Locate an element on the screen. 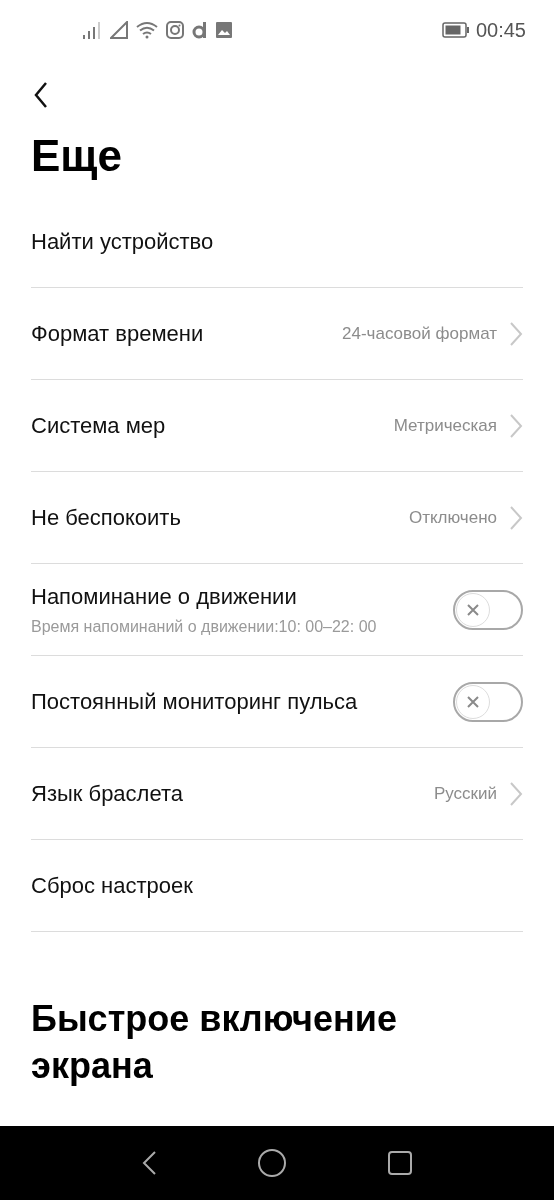  home-icon is located at coordinates (272, 1163).